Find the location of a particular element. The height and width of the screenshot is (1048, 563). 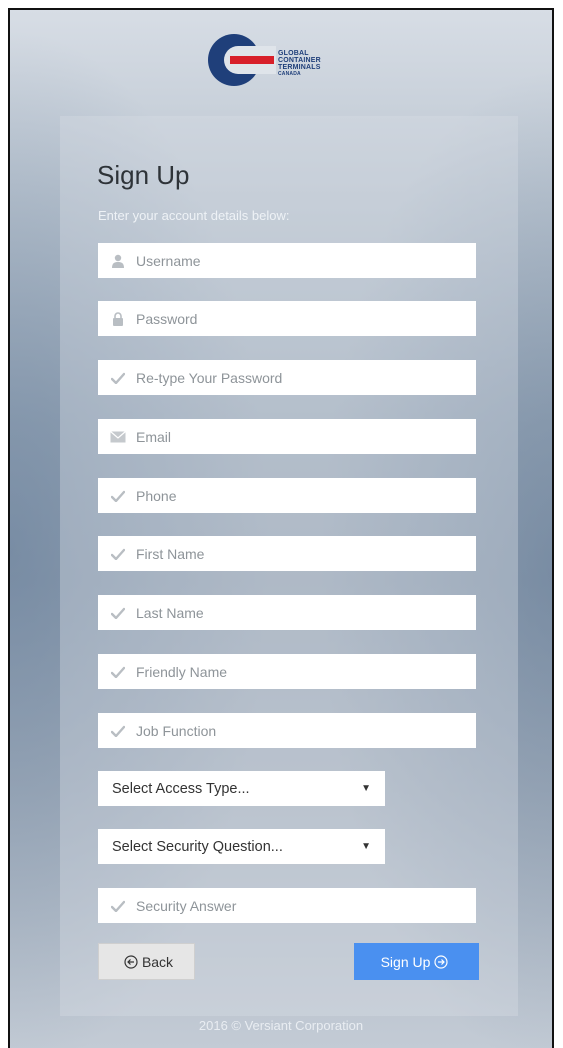

signup-button-label: Sign Up is located at coordinates (405, 961).